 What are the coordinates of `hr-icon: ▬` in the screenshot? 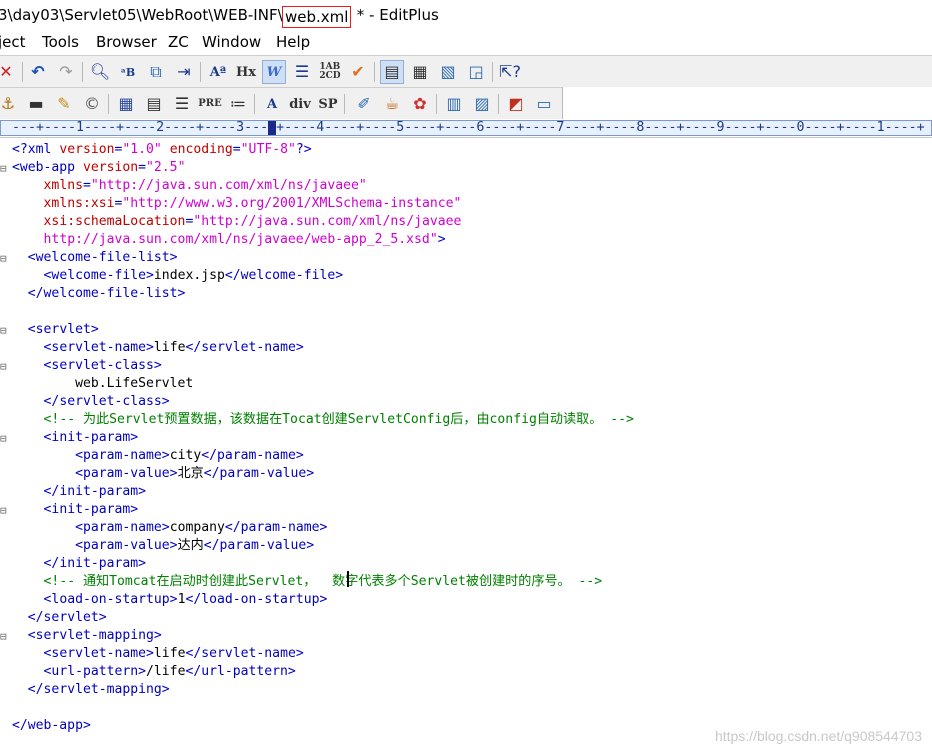 It's located at (36, 104).